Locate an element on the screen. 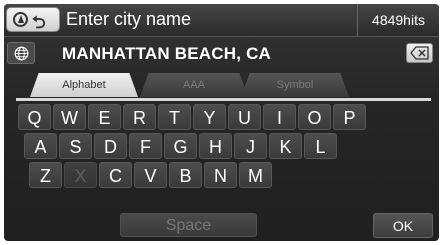 This screenshot has width=443, height=245. tab-symbol: Symbol is located at coordinates (295, 85).